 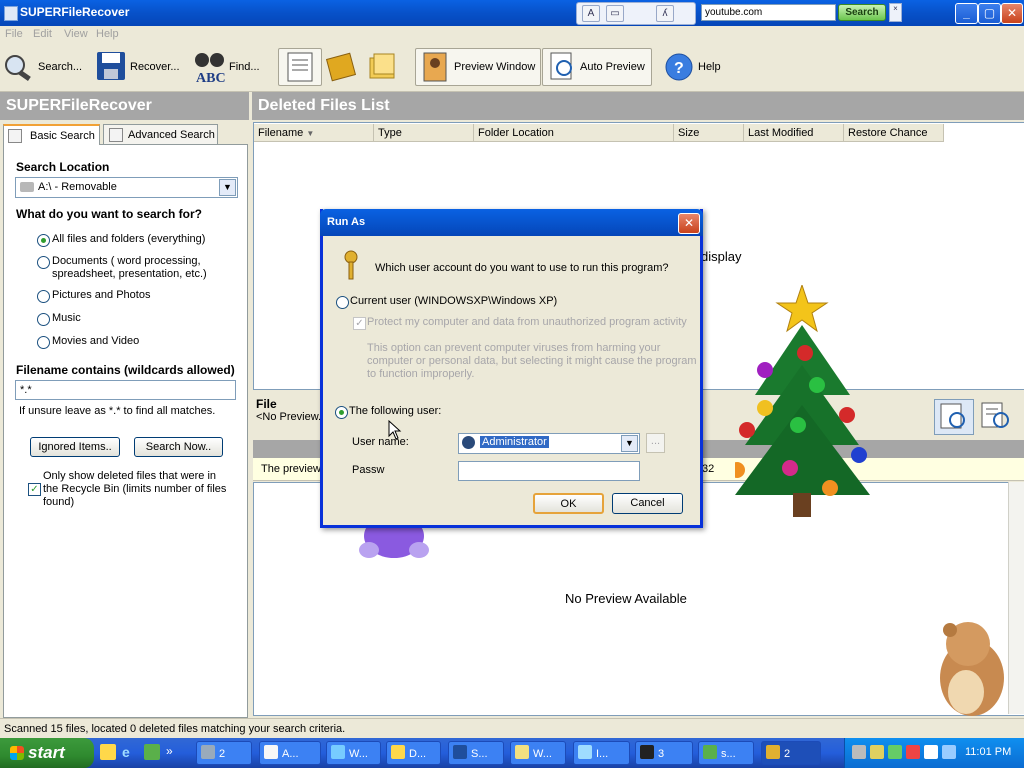 I want to click on ignored-items-button: Ignored Items.., so click(x=75, y=447).